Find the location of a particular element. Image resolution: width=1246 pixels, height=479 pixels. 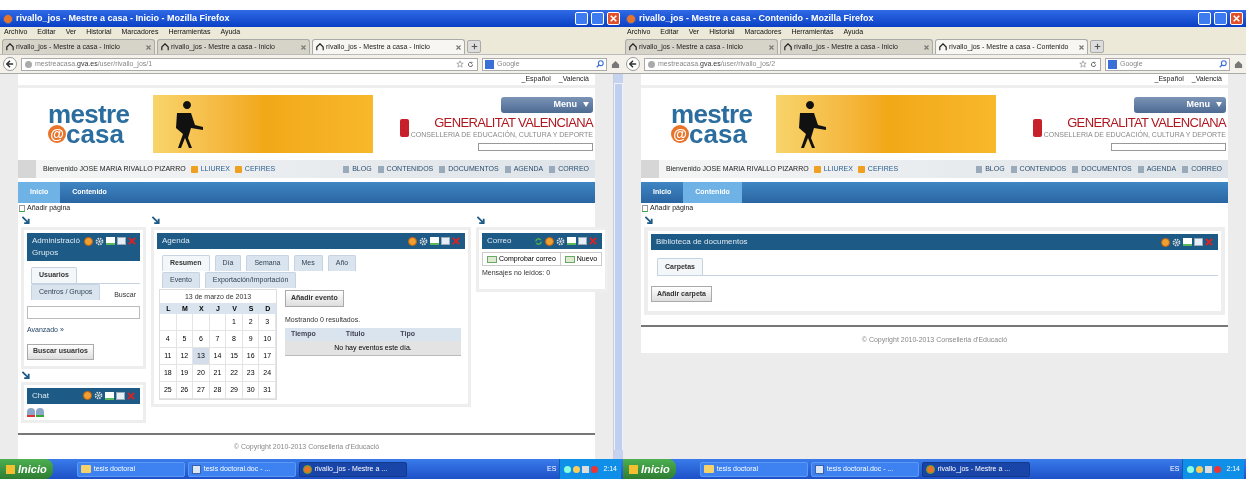

scroll-up-icon is located at coordinates (618, 78).